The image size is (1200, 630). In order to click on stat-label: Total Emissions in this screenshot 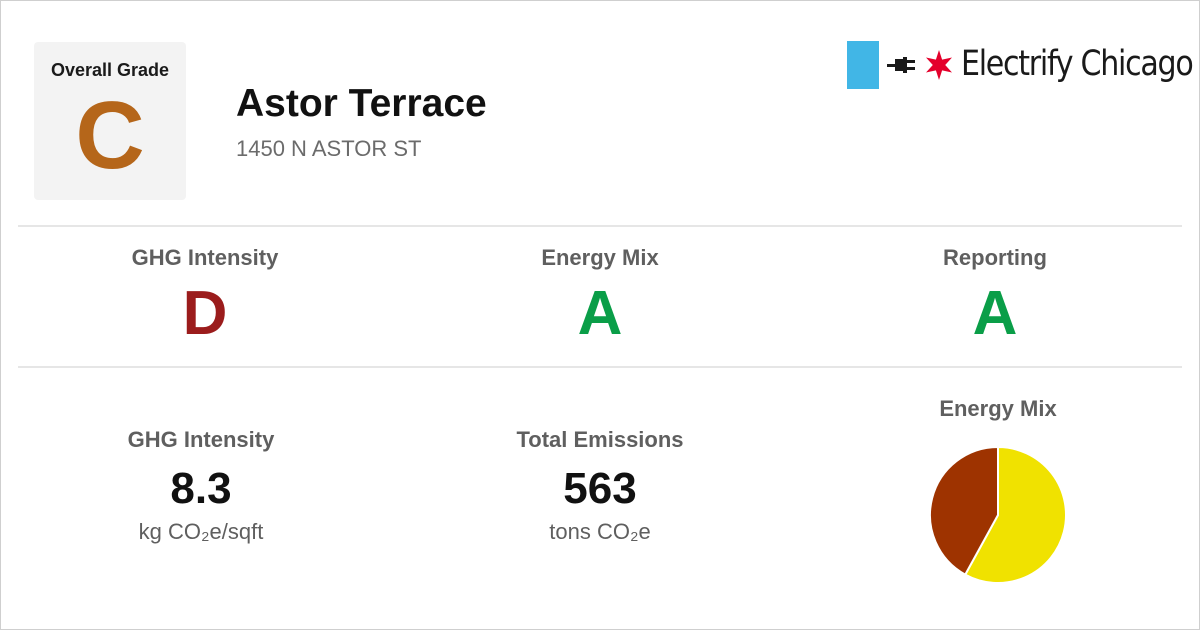, I will do `click(600, 439)`.